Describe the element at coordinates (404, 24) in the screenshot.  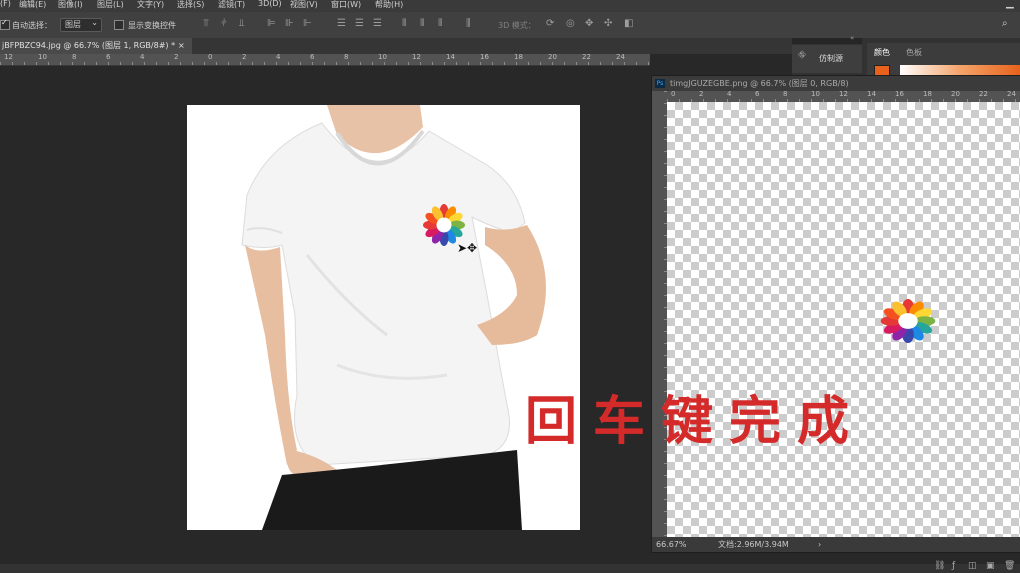
I see `distribute-left-icon: ⦀` at that location.